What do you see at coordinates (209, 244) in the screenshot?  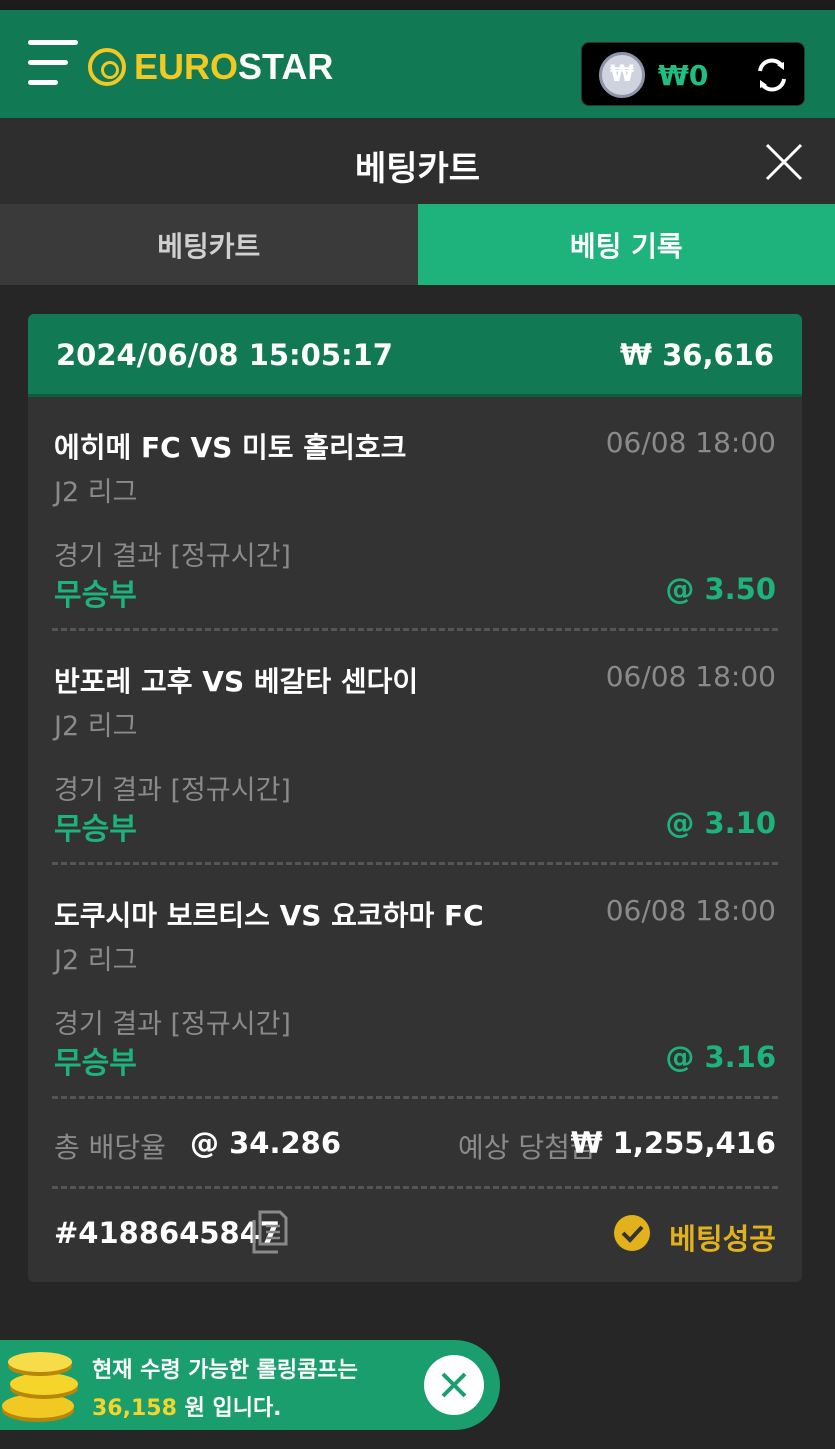 I see `tab-betting-cart: 베팅카트` at bounding box center [209, 244].